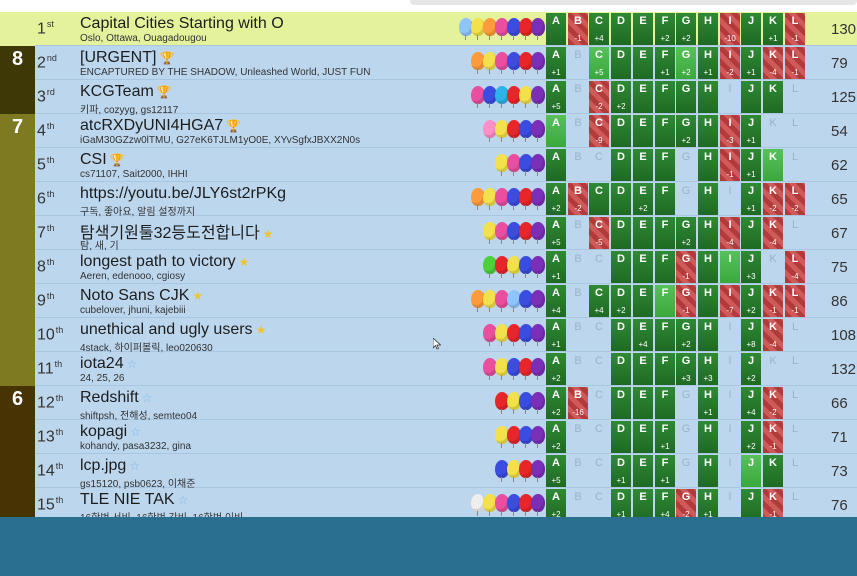 This screenshot has height=576, width=857. What do you see at coordinates (110, 466) in the screenshot?
I see `team-name: lcp.jpg ☆` at bounding box center [110, 466].